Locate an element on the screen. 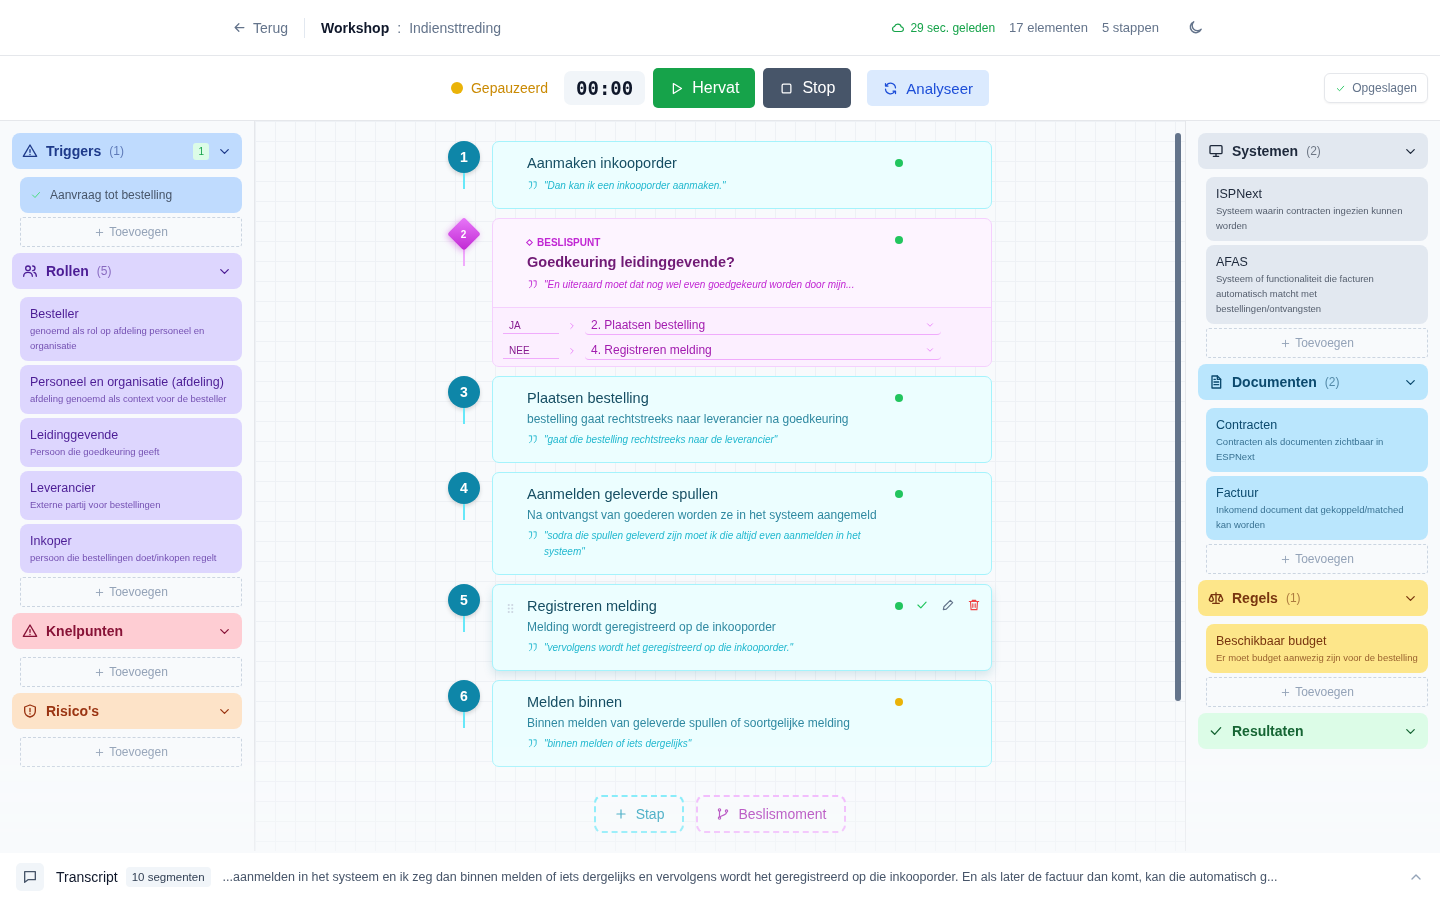  element-count: 17 elementen is located at coordinates (1048, 27).